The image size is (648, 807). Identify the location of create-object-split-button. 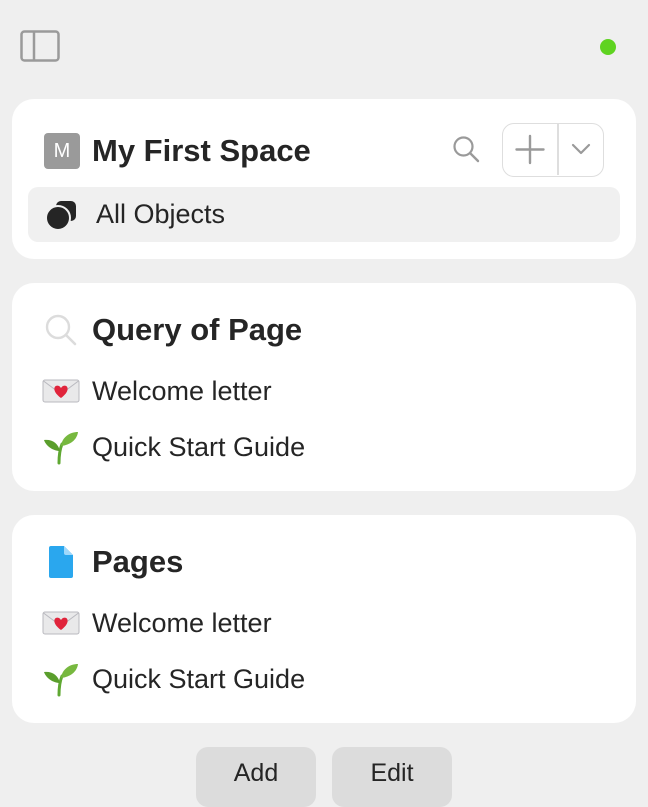
(553, 150).